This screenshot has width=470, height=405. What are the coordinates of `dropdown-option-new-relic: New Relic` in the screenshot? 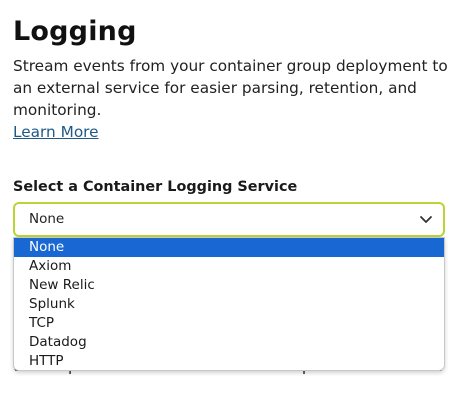 It's located at (229, 285).